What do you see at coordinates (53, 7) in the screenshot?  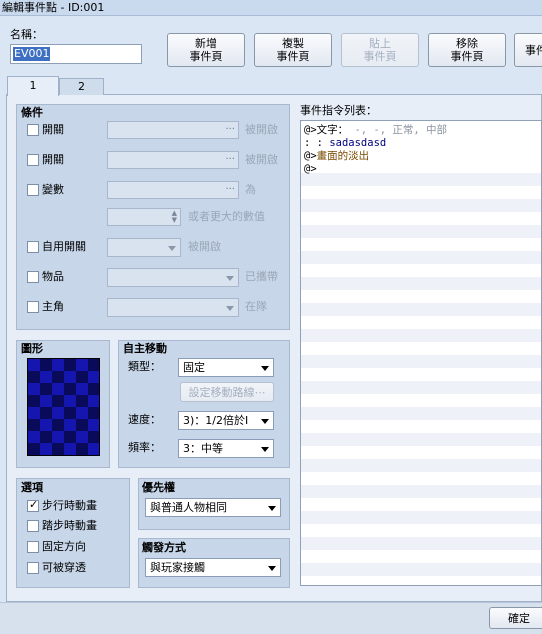 I see `window-title: 編輯事件點 - ID:001` at bounding box center [53, 7].